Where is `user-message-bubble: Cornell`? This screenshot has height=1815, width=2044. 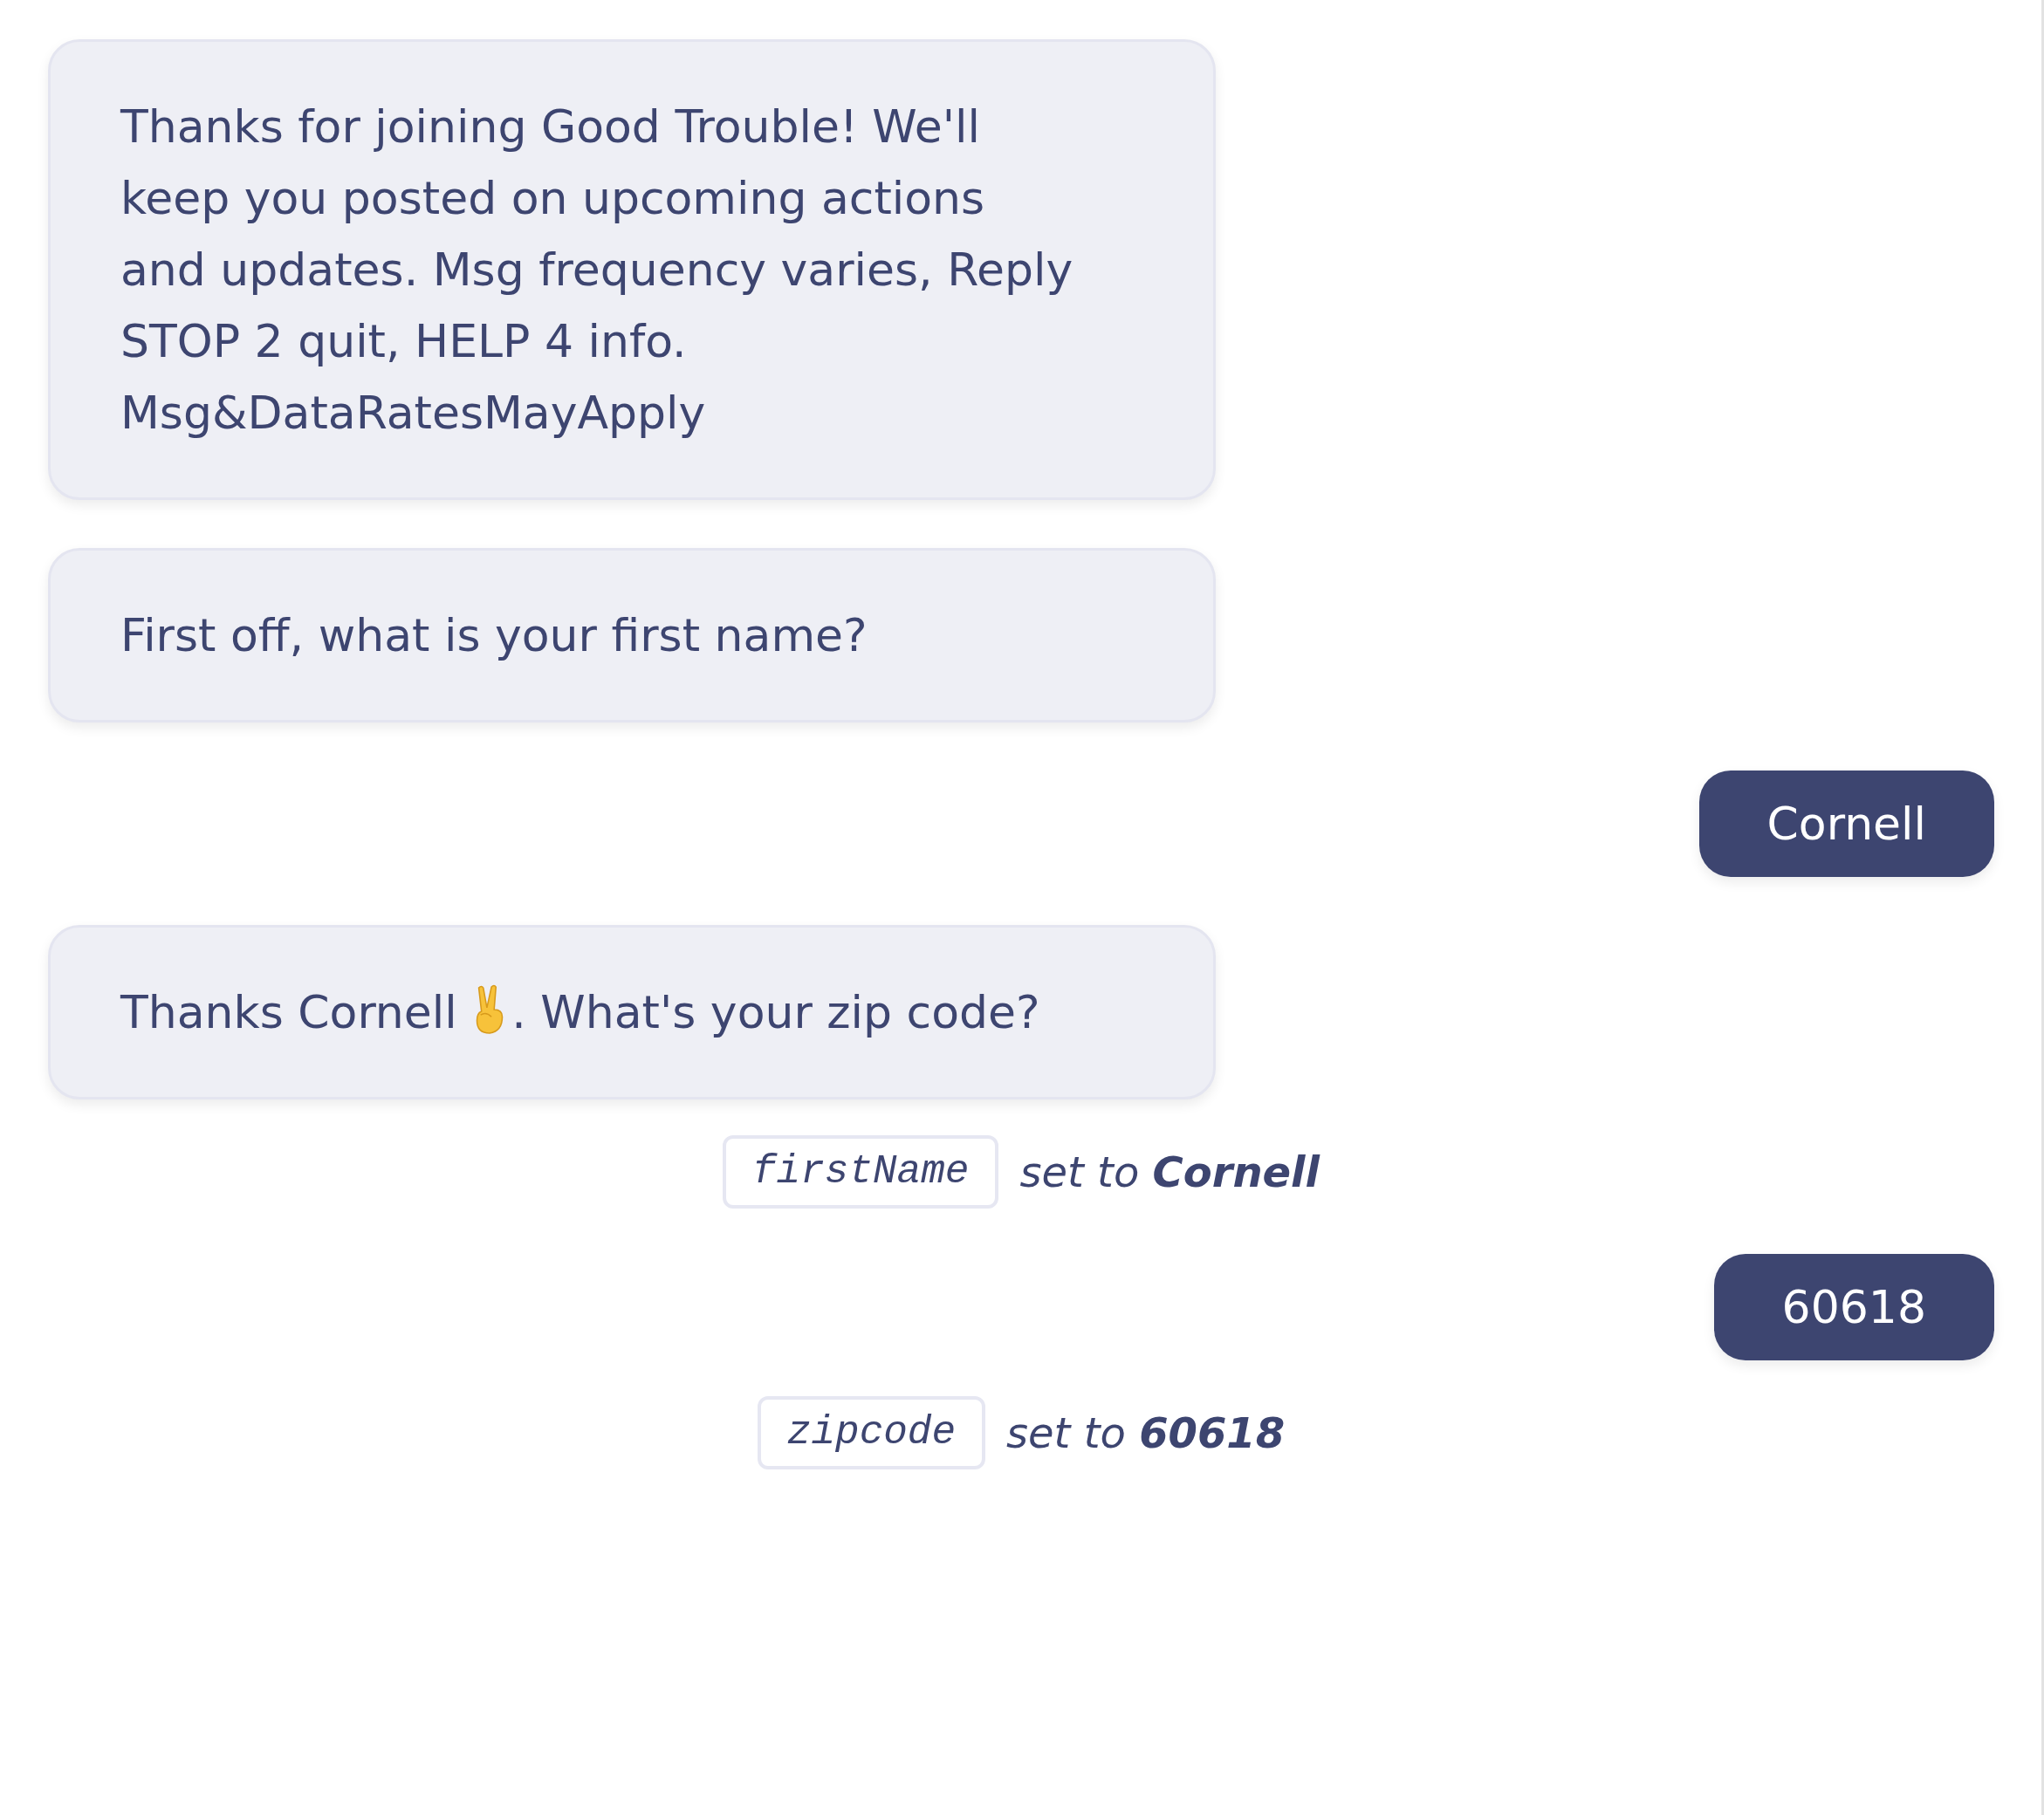
user-message-bubble: Cornell is located at coordinates (1846, 824).